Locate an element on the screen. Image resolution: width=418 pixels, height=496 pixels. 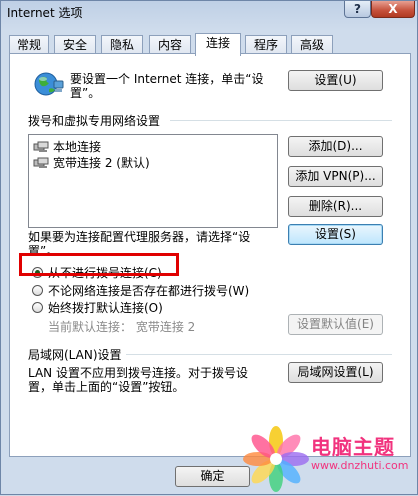
tab-strip: 常规 安全 隐私 内容 连接 程序 高级 is located at coordinates (209, 44).